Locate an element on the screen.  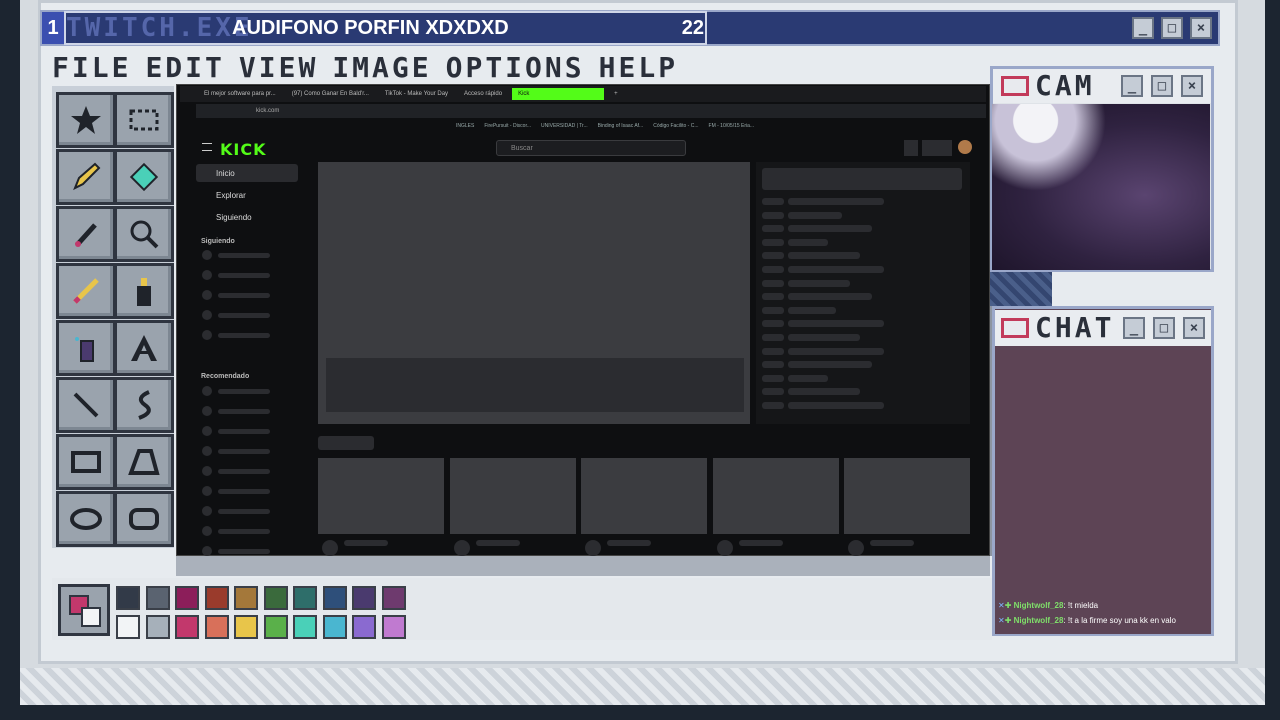
nav-inicio: Inicio is located at coordinates (247, 173).